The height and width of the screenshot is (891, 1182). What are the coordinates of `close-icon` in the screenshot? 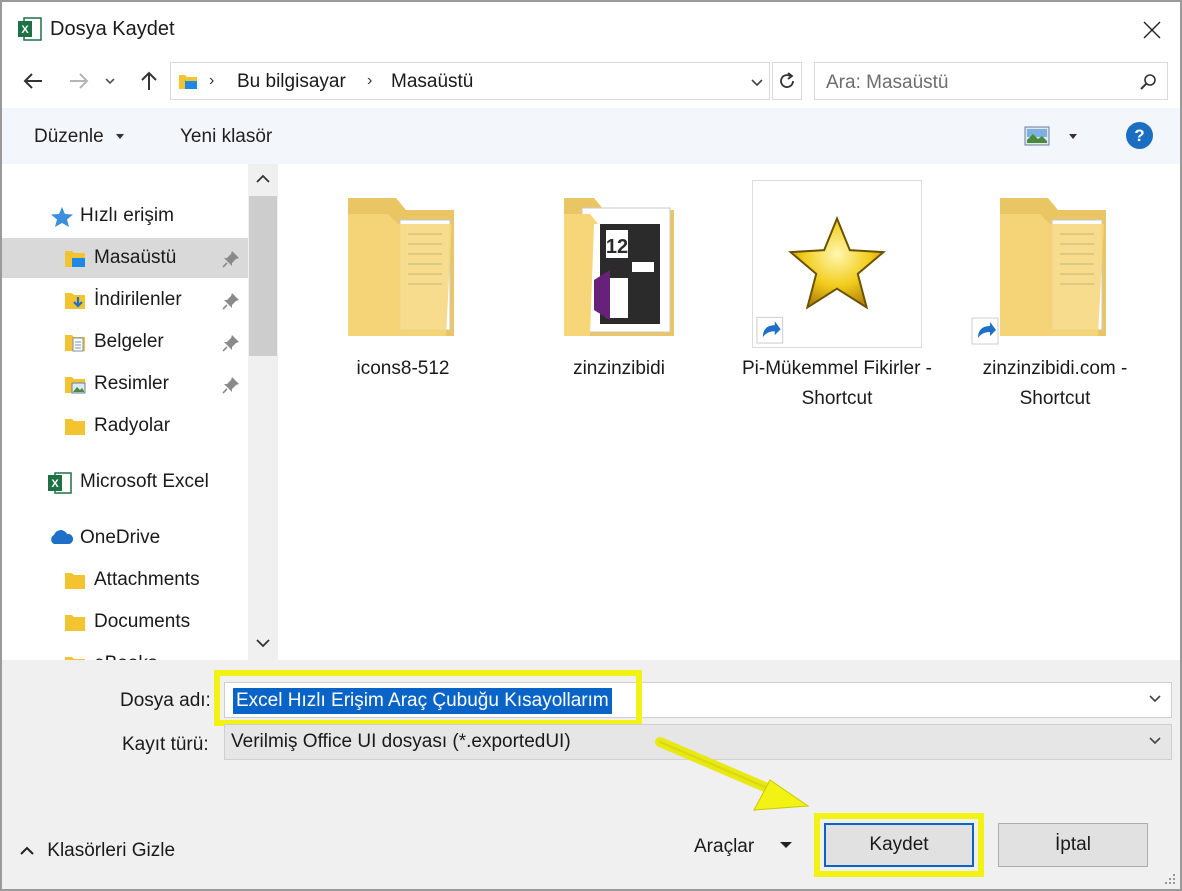 It's located at (1152, 30).